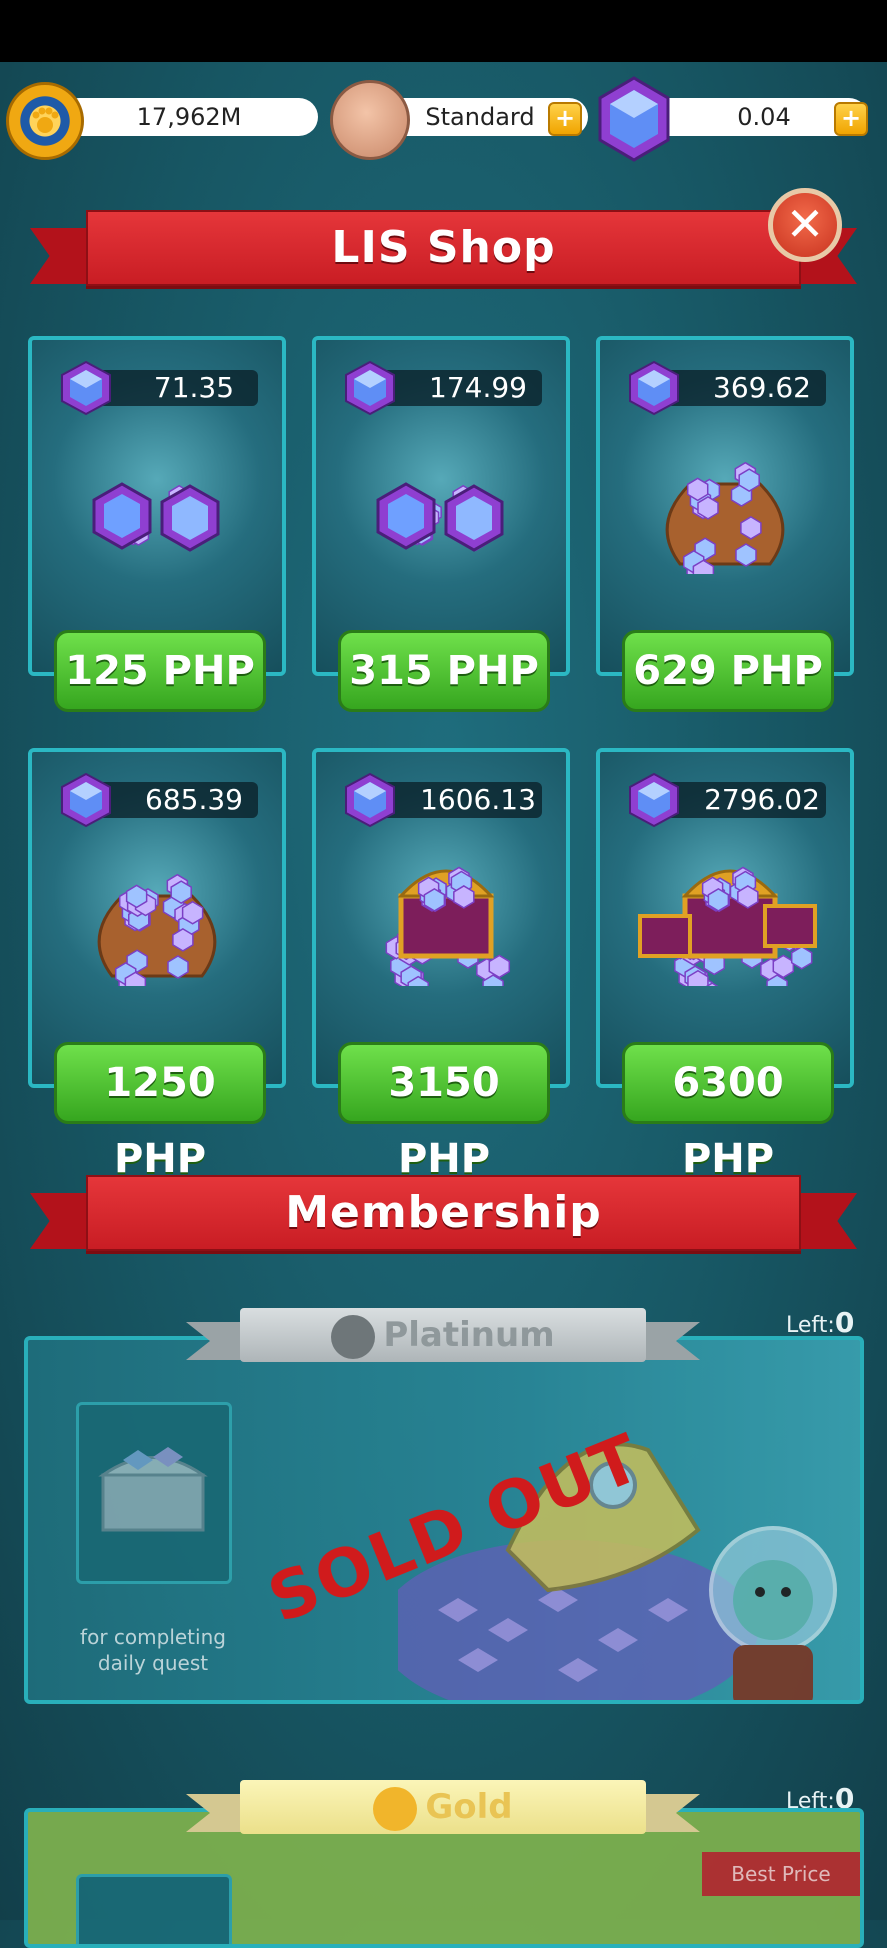 The width and height of the screenshot is (887, 1948). I want to click on small-gem-pile-icon, so click(156, 517).